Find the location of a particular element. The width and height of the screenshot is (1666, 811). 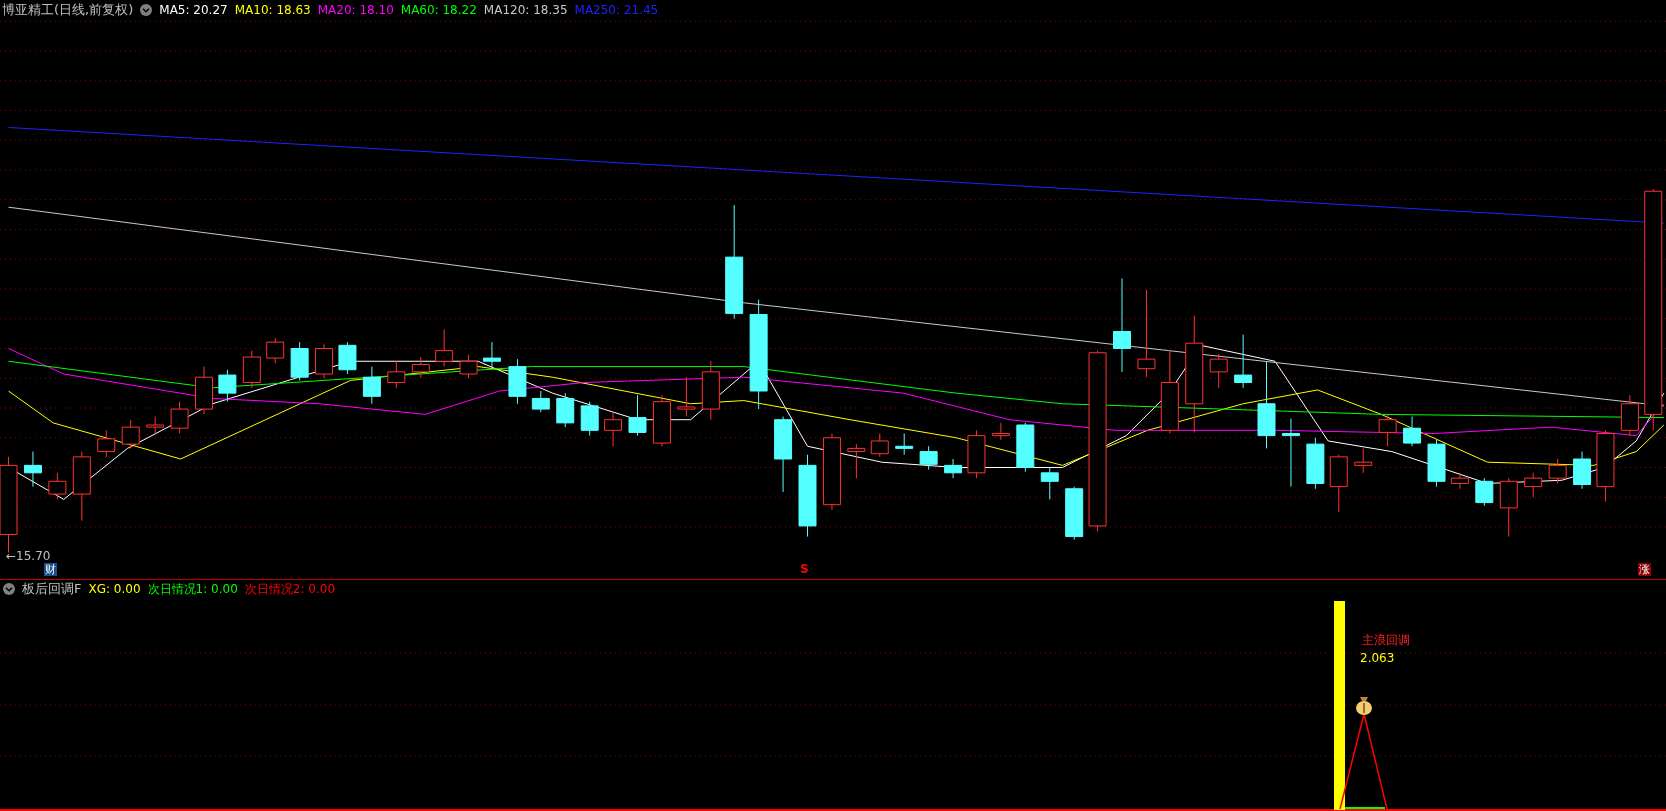

indicator-value: 次日情况2: 0.00 is located at coordinates (290, 589).